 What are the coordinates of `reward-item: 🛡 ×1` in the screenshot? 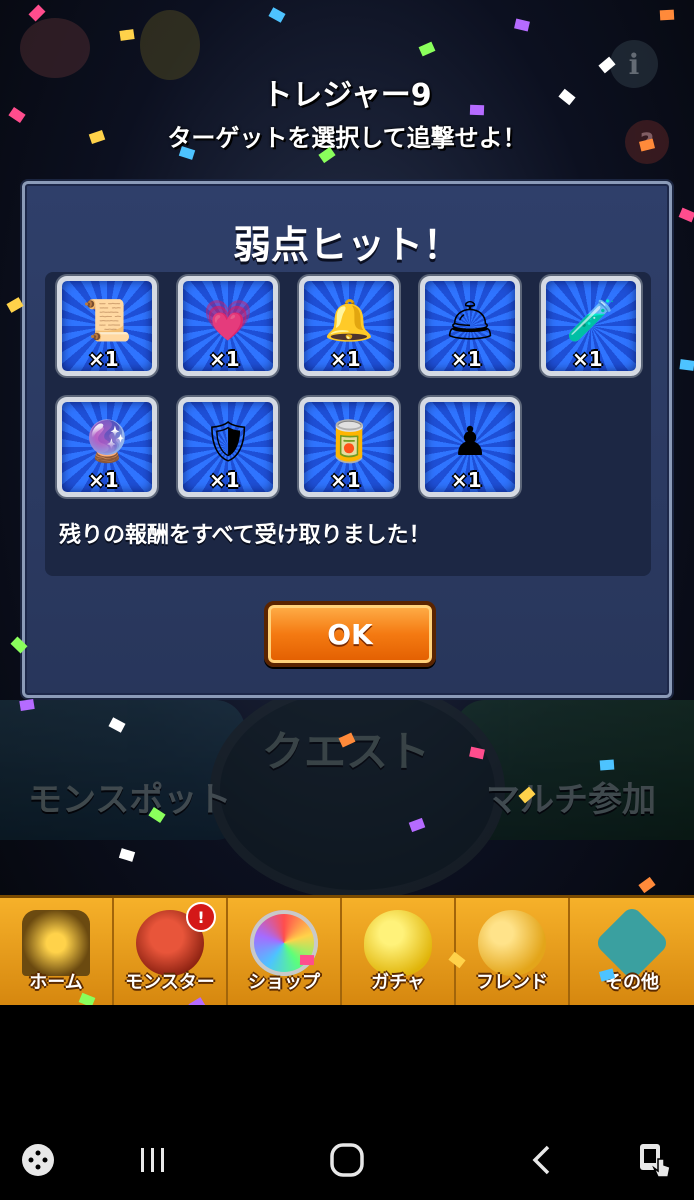 It's located at (228, 447).